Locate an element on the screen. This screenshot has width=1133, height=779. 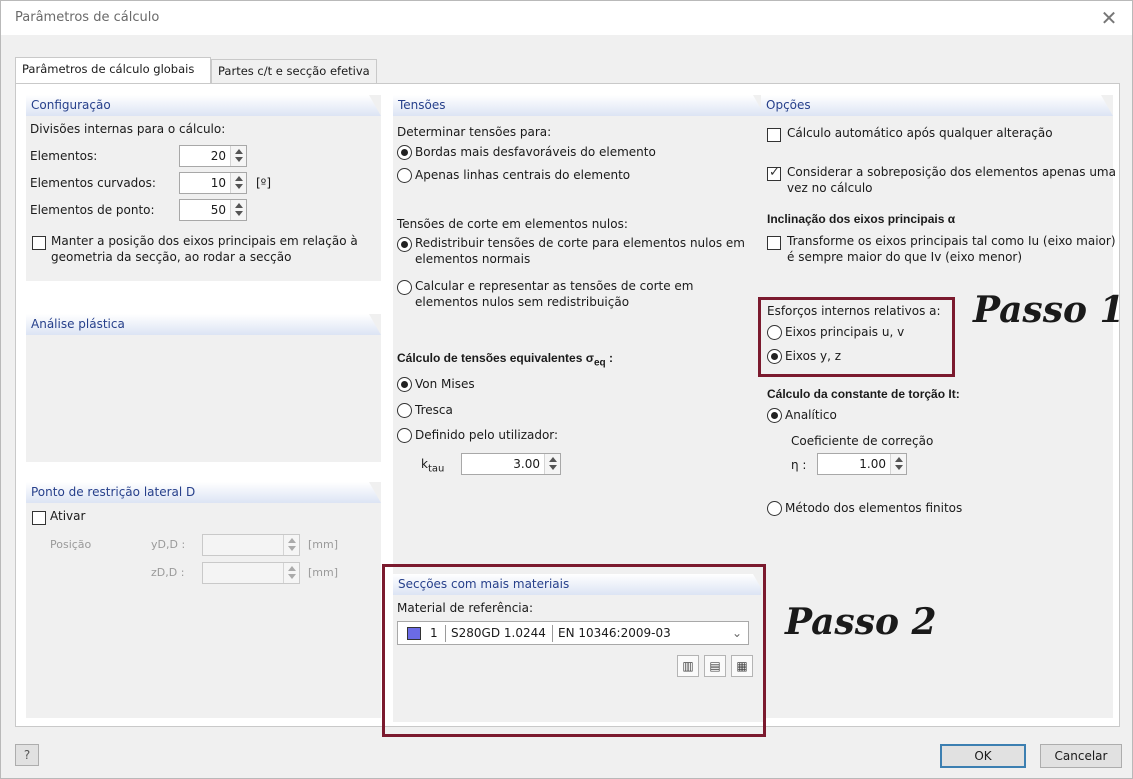
definido-radio is located at coordinates (404, 435).